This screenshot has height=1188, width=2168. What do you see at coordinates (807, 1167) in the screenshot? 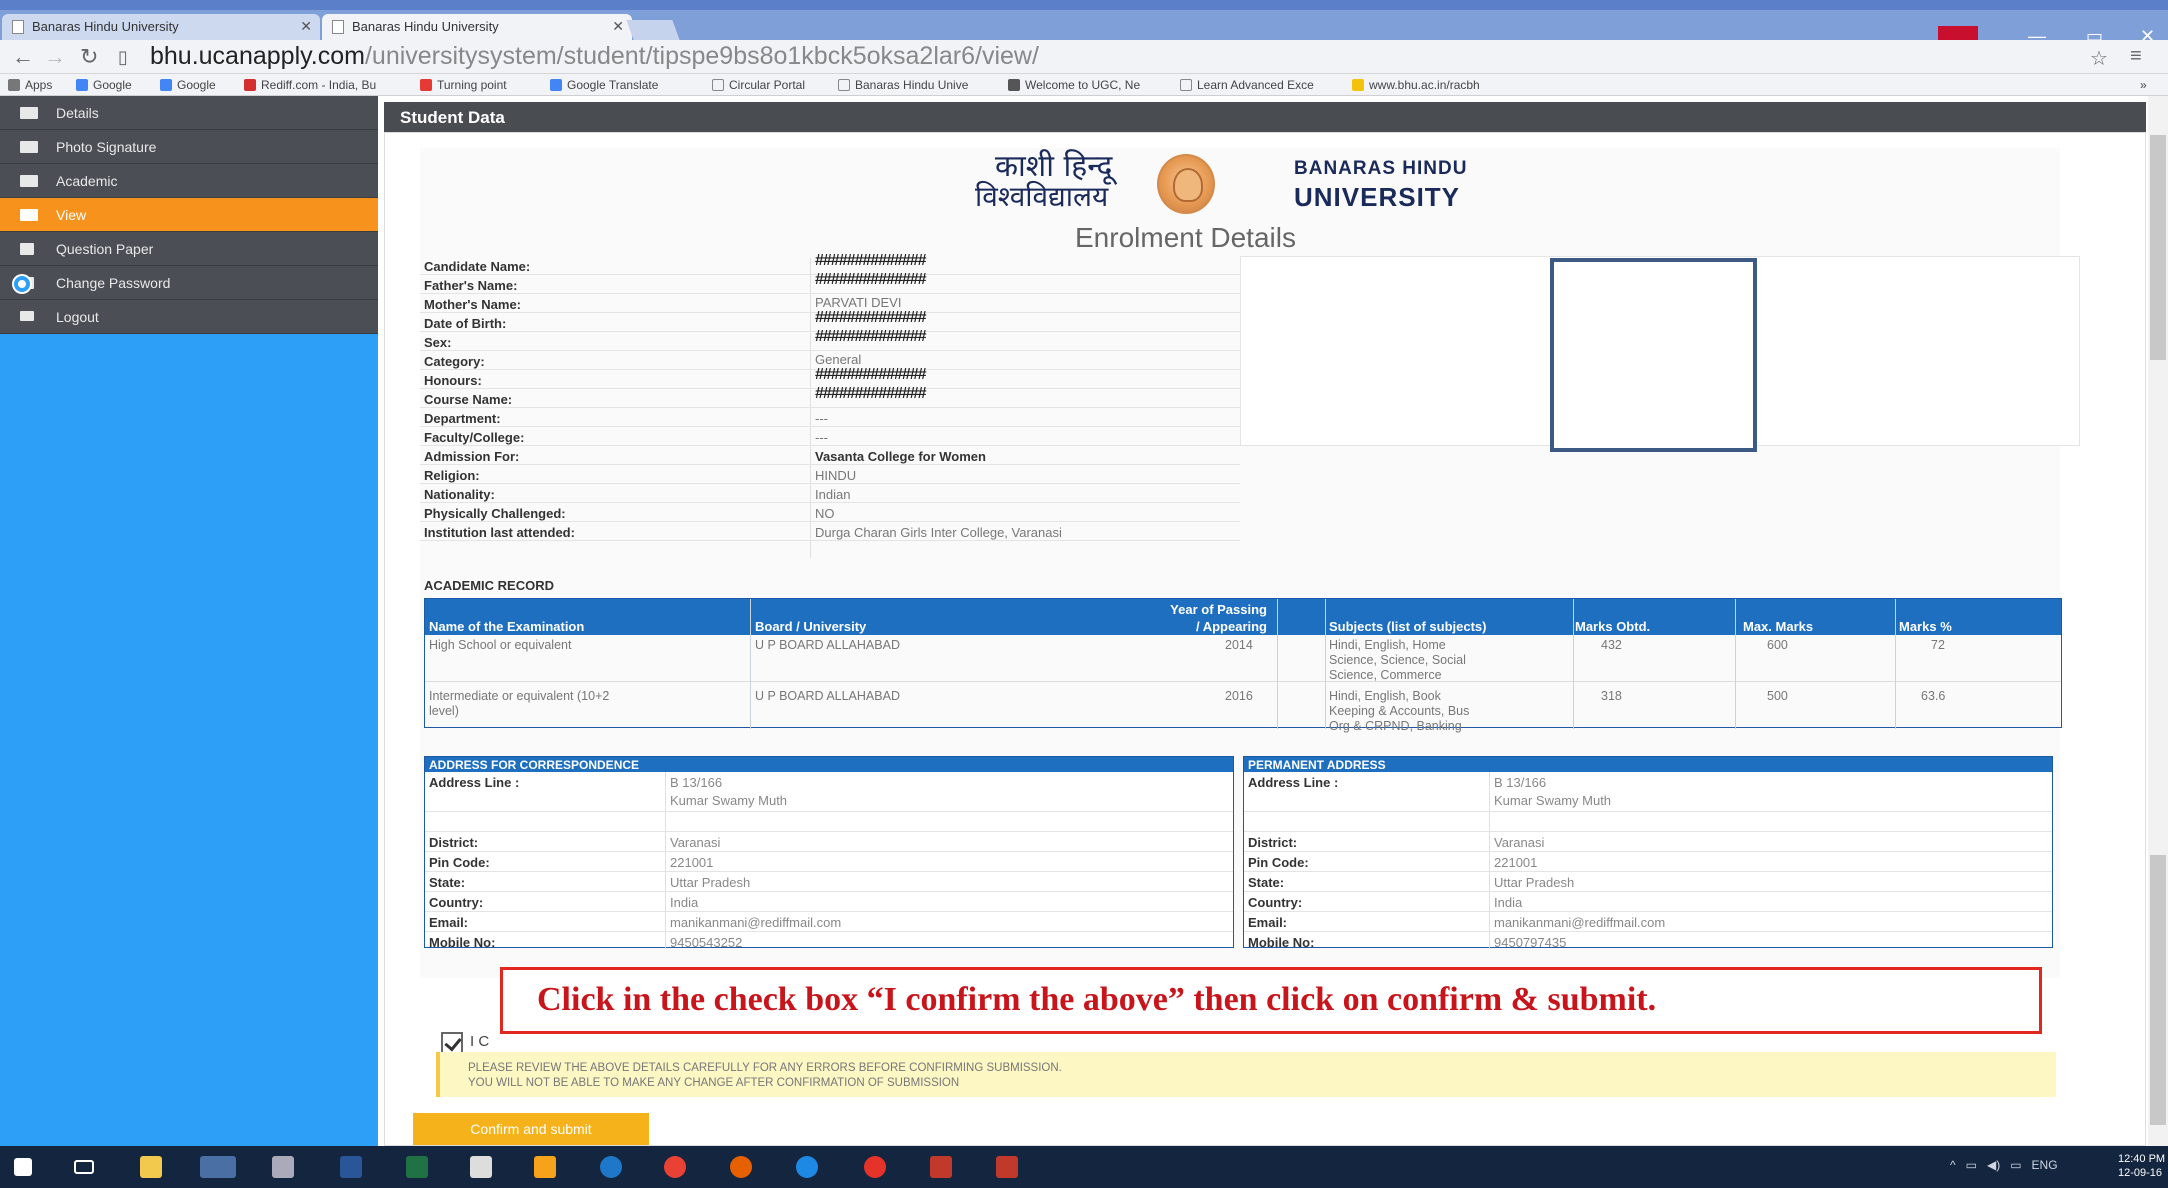
I see `ie-icon` at bounding box center [807, 1167].